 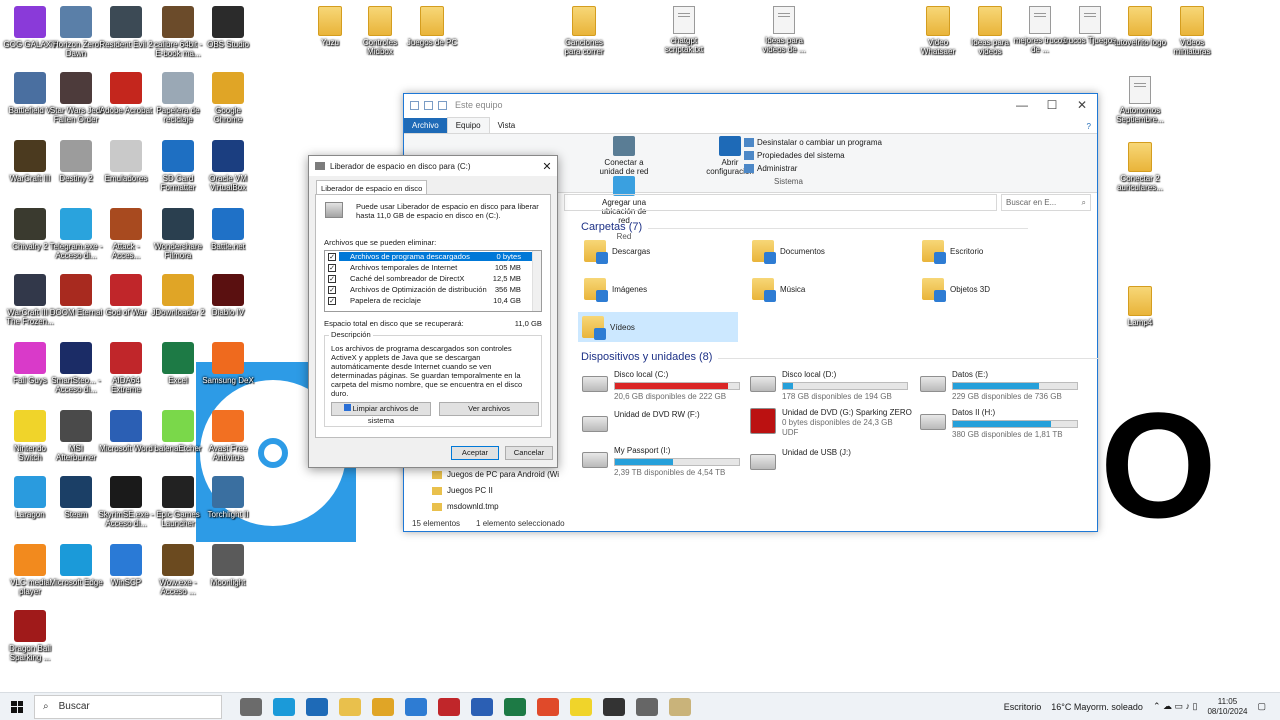 I want to click on cancel-button: Cancelar, so click(x=529, y=453).